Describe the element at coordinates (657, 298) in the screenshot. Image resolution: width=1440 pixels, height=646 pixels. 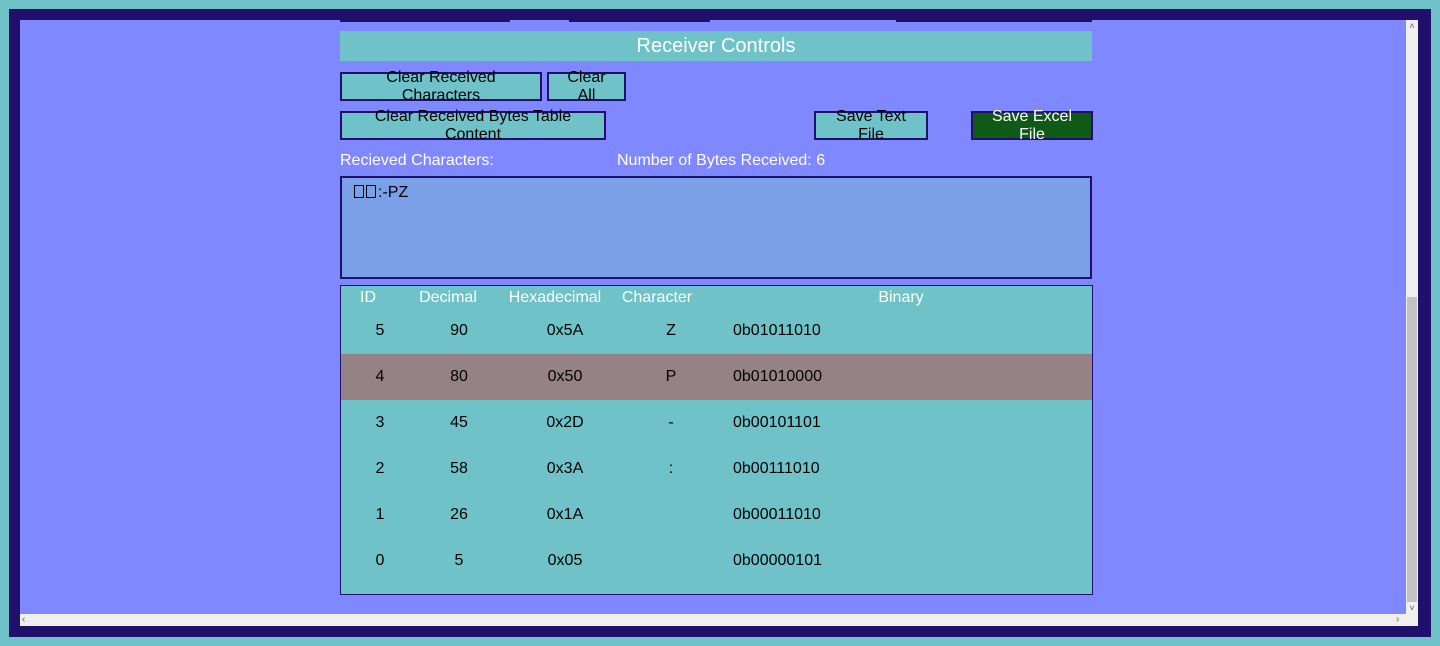
I see `column-header-character: Character` at that location.